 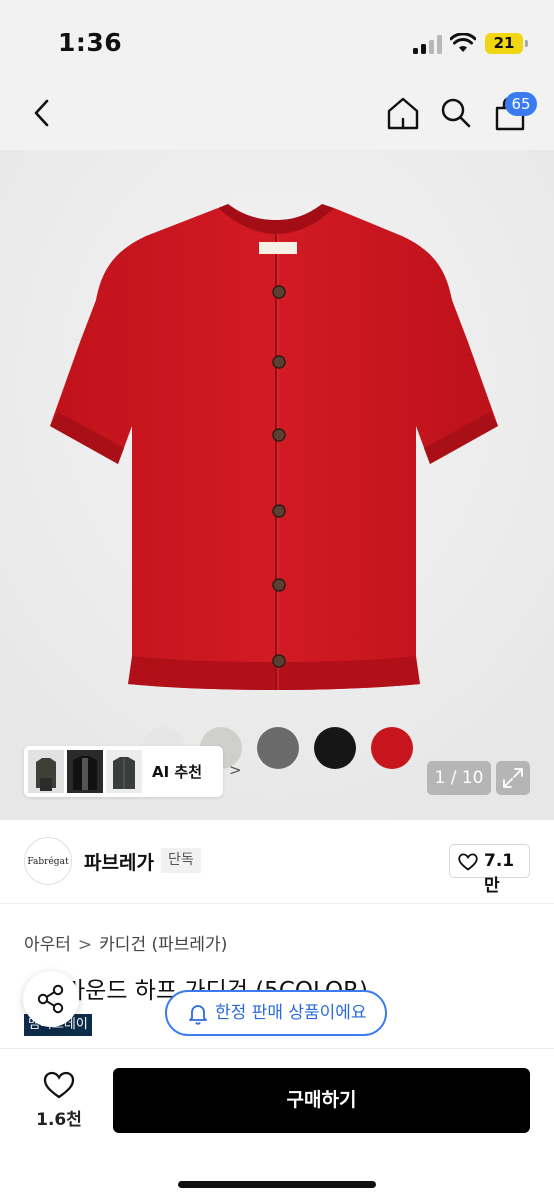 What do you see at coordinates (291, 1013) in the screenshot?
I see `limited-sale-text: 한정 판매 상품이에요` at bounding box center [291, 1013].